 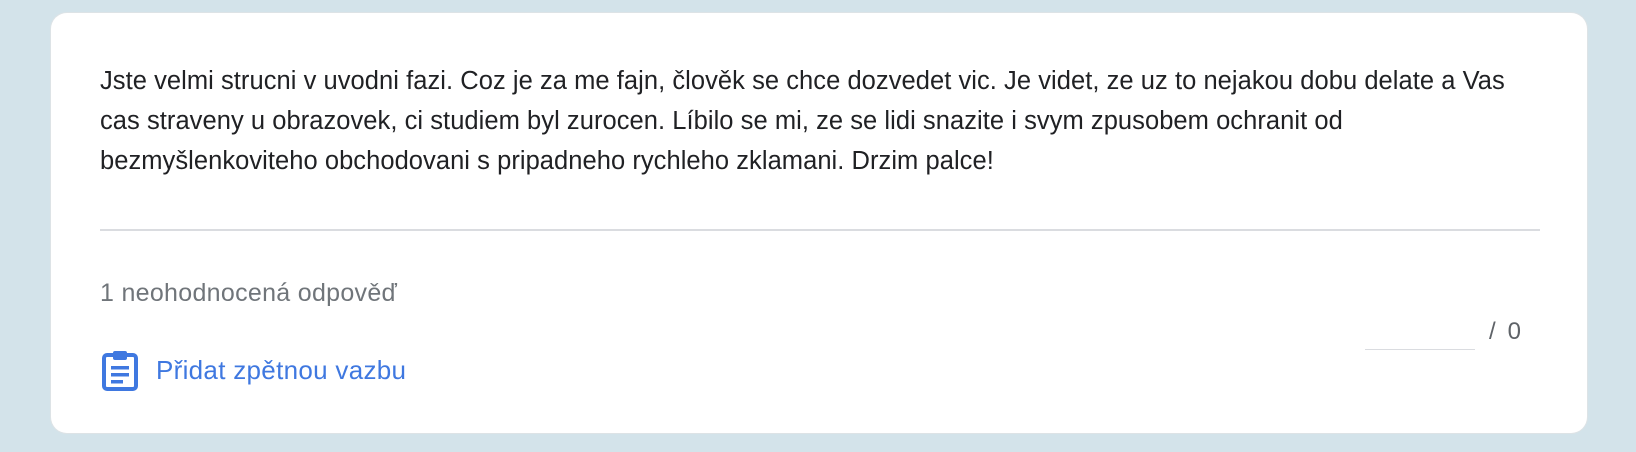 What do you see at coordinates (820, 230) in the screenshot?
I see `divider` at bounding box center [820, 230].